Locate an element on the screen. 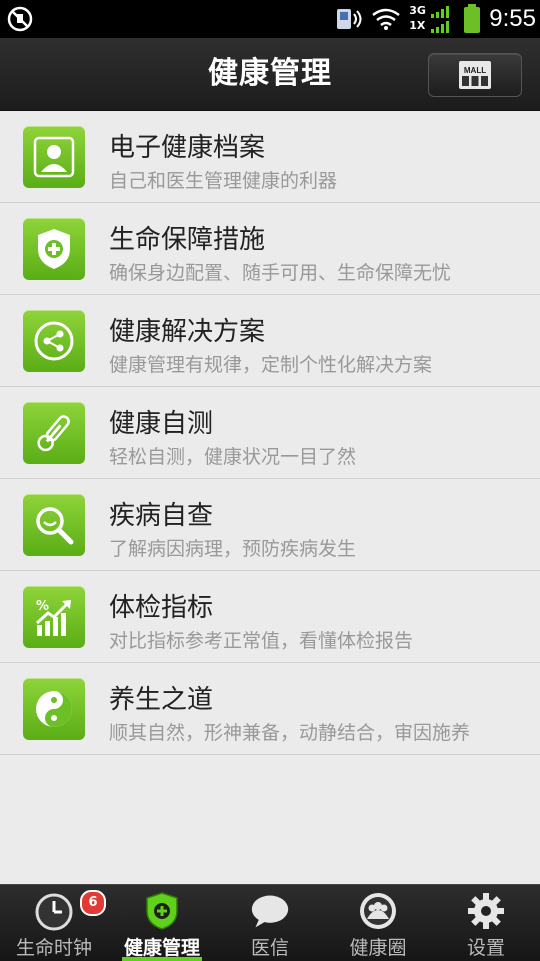  signal-icon is located at coordinates (440, 19).